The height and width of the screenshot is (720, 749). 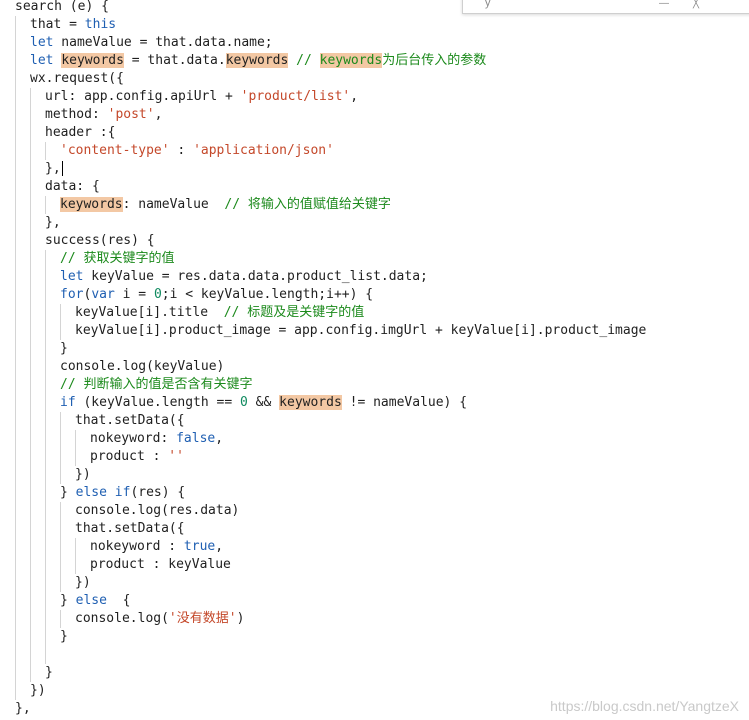 I want to click on code-line: keyValue[i].title // 标题及是关键字的值, so click(x=219, y=313).